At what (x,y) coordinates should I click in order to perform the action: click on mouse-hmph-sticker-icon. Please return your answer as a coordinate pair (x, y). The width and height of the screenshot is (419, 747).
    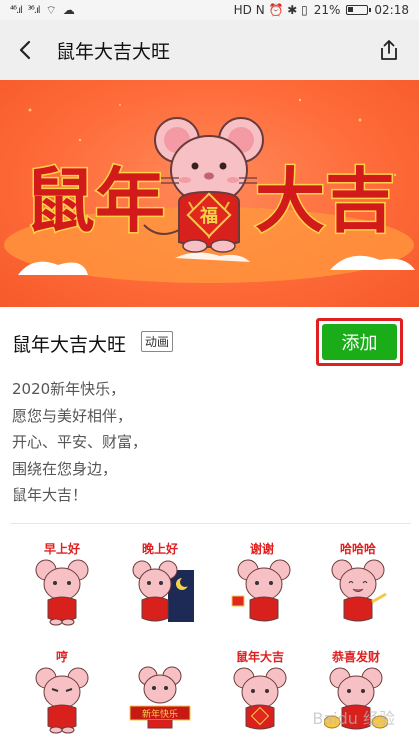
    Looking at the image, I should click on (62, 700).